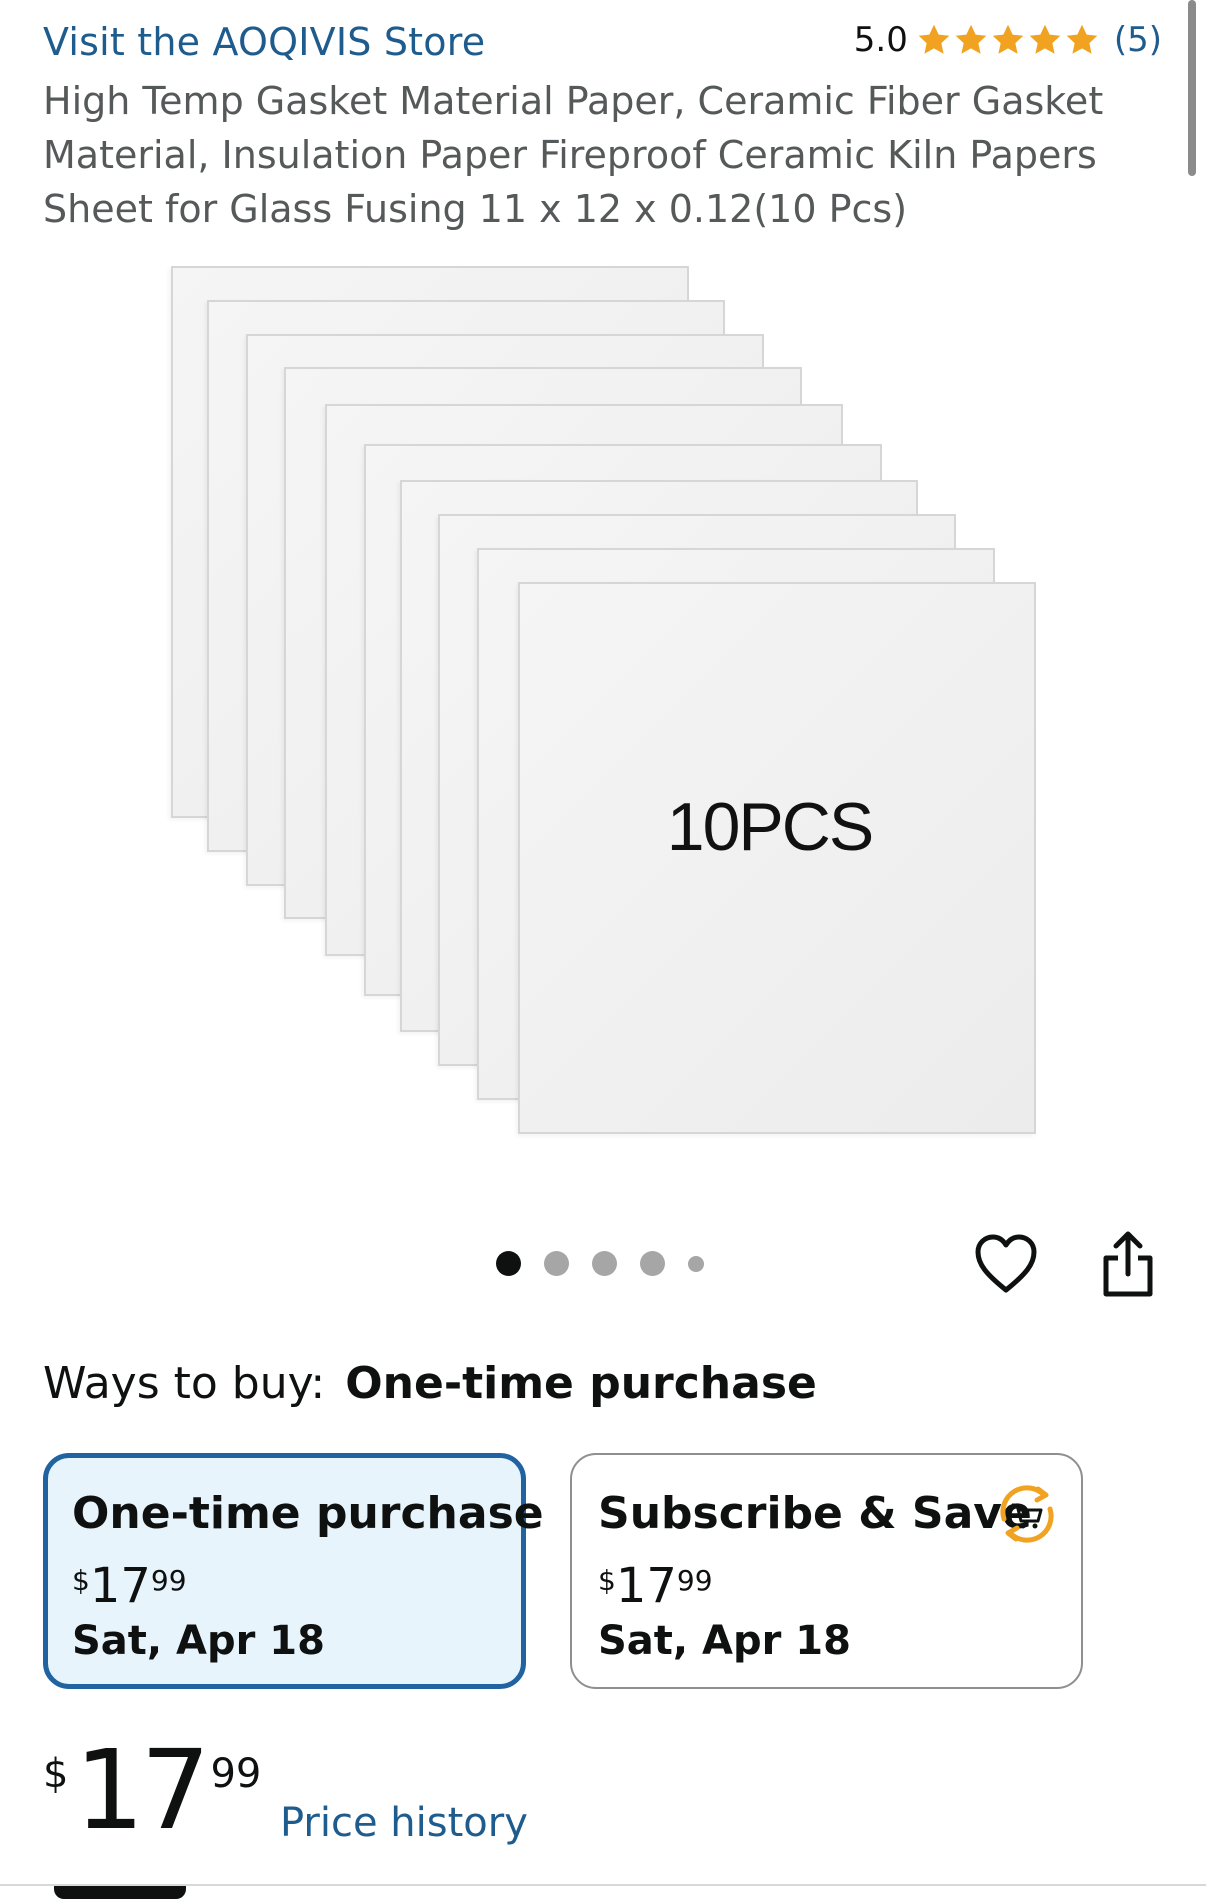 The image size is (1206, 1899). I want to click on favorite-button, so click(1006, 1264).